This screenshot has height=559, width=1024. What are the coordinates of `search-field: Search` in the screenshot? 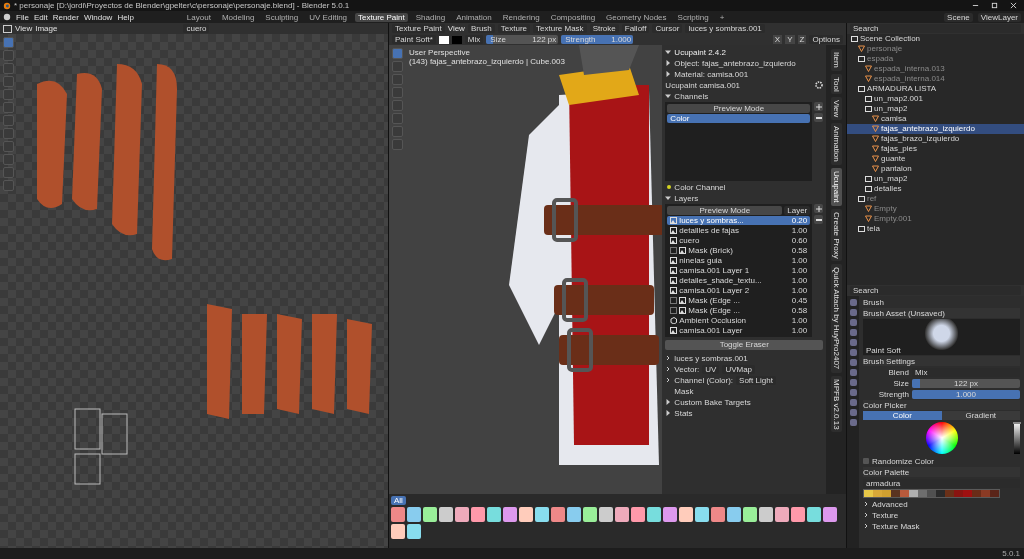 It's located at (935, 28).